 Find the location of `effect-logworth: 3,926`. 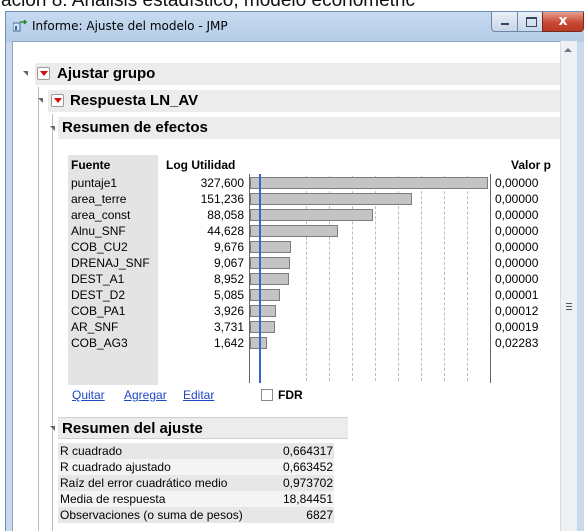

effect-logworth: 3,926 is located at coordinates (228, 311).